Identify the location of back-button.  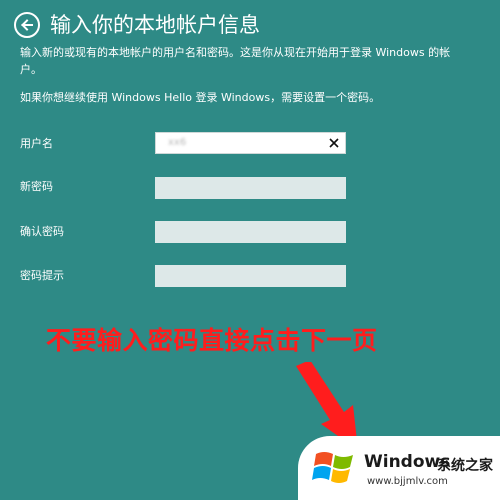
(27, 25).